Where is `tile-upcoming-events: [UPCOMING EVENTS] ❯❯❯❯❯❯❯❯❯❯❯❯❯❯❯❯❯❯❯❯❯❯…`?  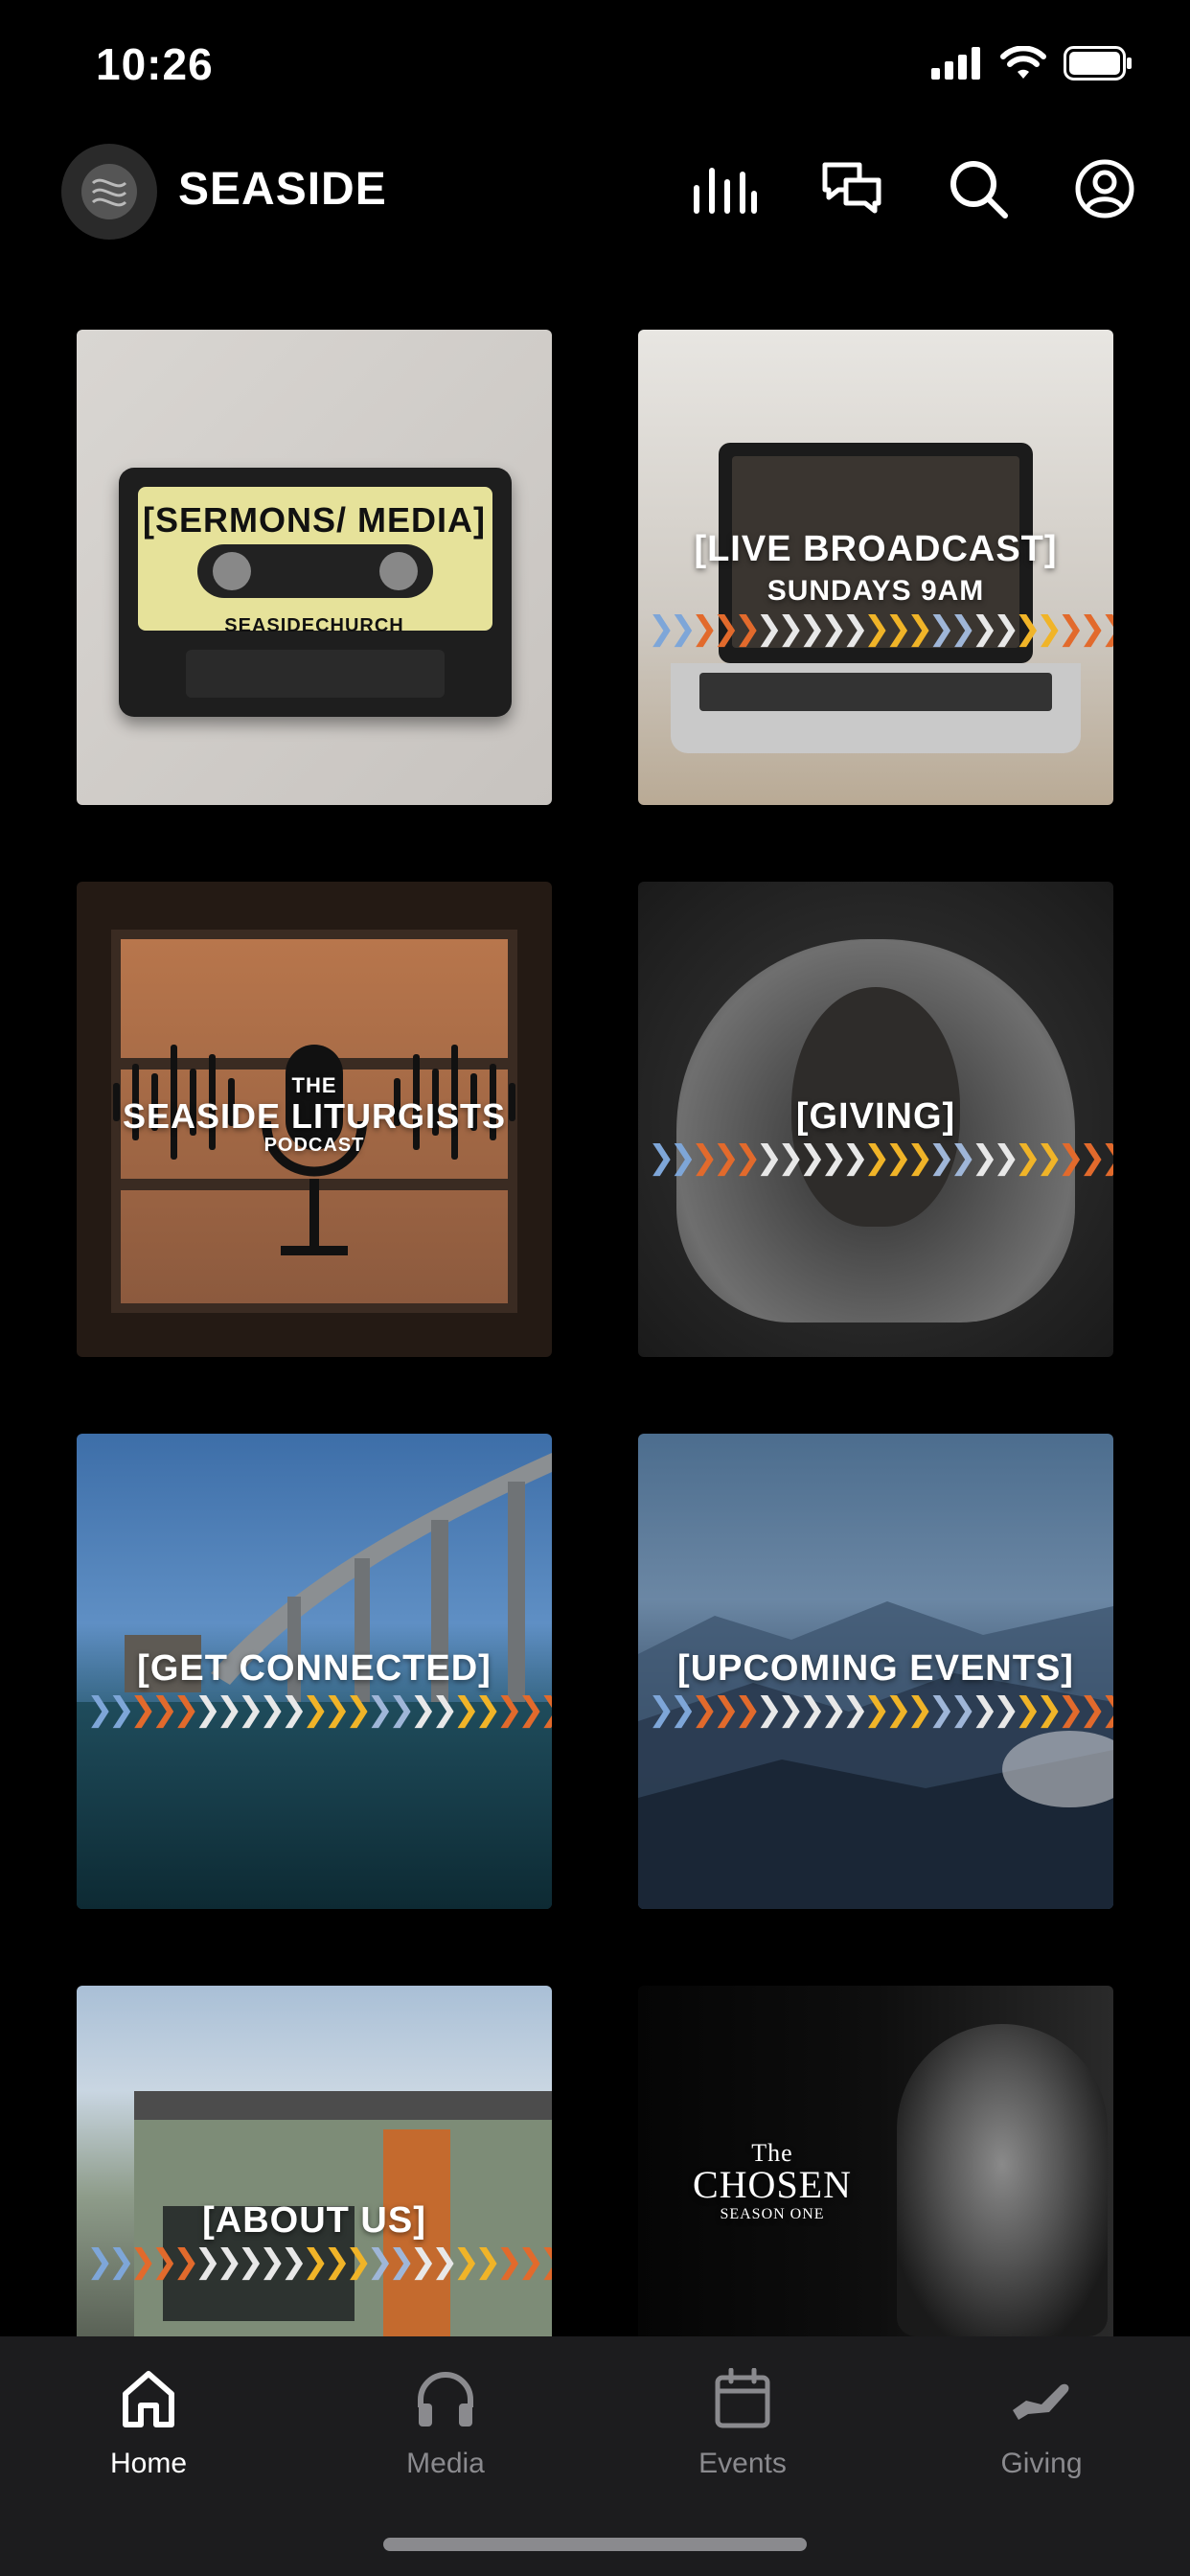 tile-upcoming-events: [UPCOMING EVENTS] ❯❯❯❯❯❯❯❯❯❯❯❯❯❯❯❯❯❯❯❯❯❯… is located at coordinates (875, 1671).